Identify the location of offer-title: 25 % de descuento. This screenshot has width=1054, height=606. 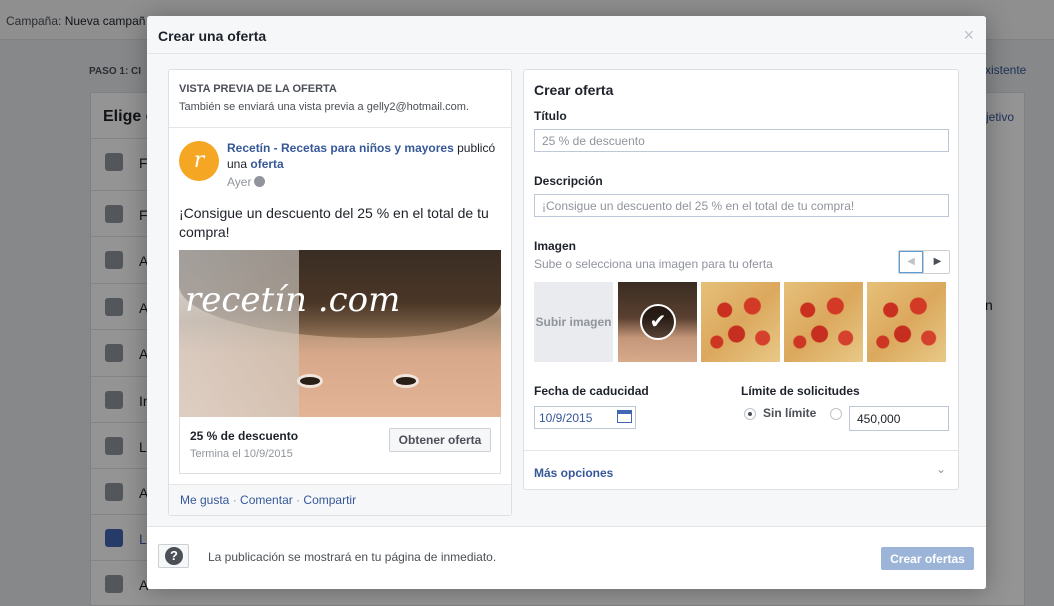
(244, 436).